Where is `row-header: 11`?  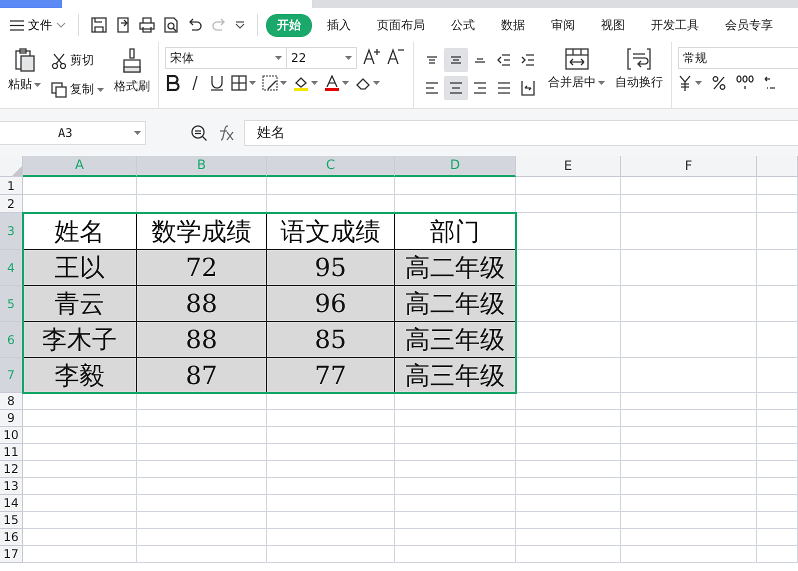
row-header: 11 is located at coordinates (11, 452).